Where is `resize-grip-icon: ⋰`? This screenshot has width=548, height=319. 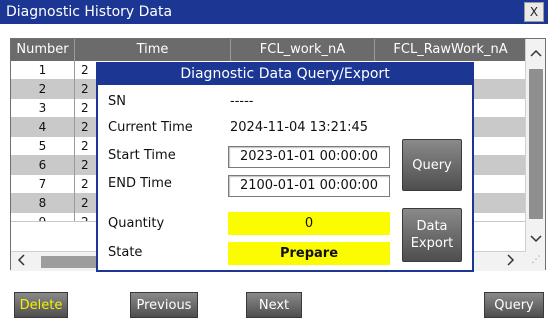 resize-grip-icon: ⋰ is located at coordinates (536, 260).